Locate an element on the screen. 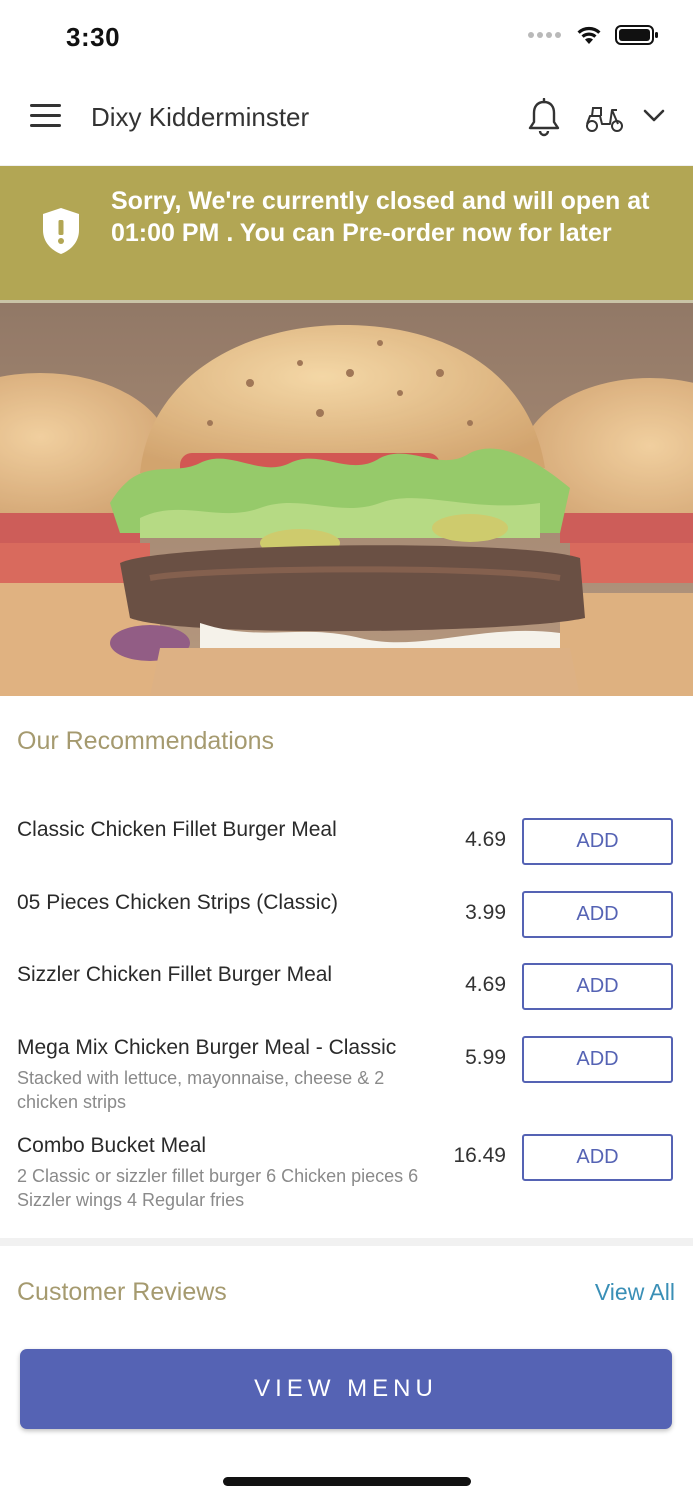 Image resolution: width=693 pixels, height=1500 pixels. scooter-icon is located at coordinates (605, 118).